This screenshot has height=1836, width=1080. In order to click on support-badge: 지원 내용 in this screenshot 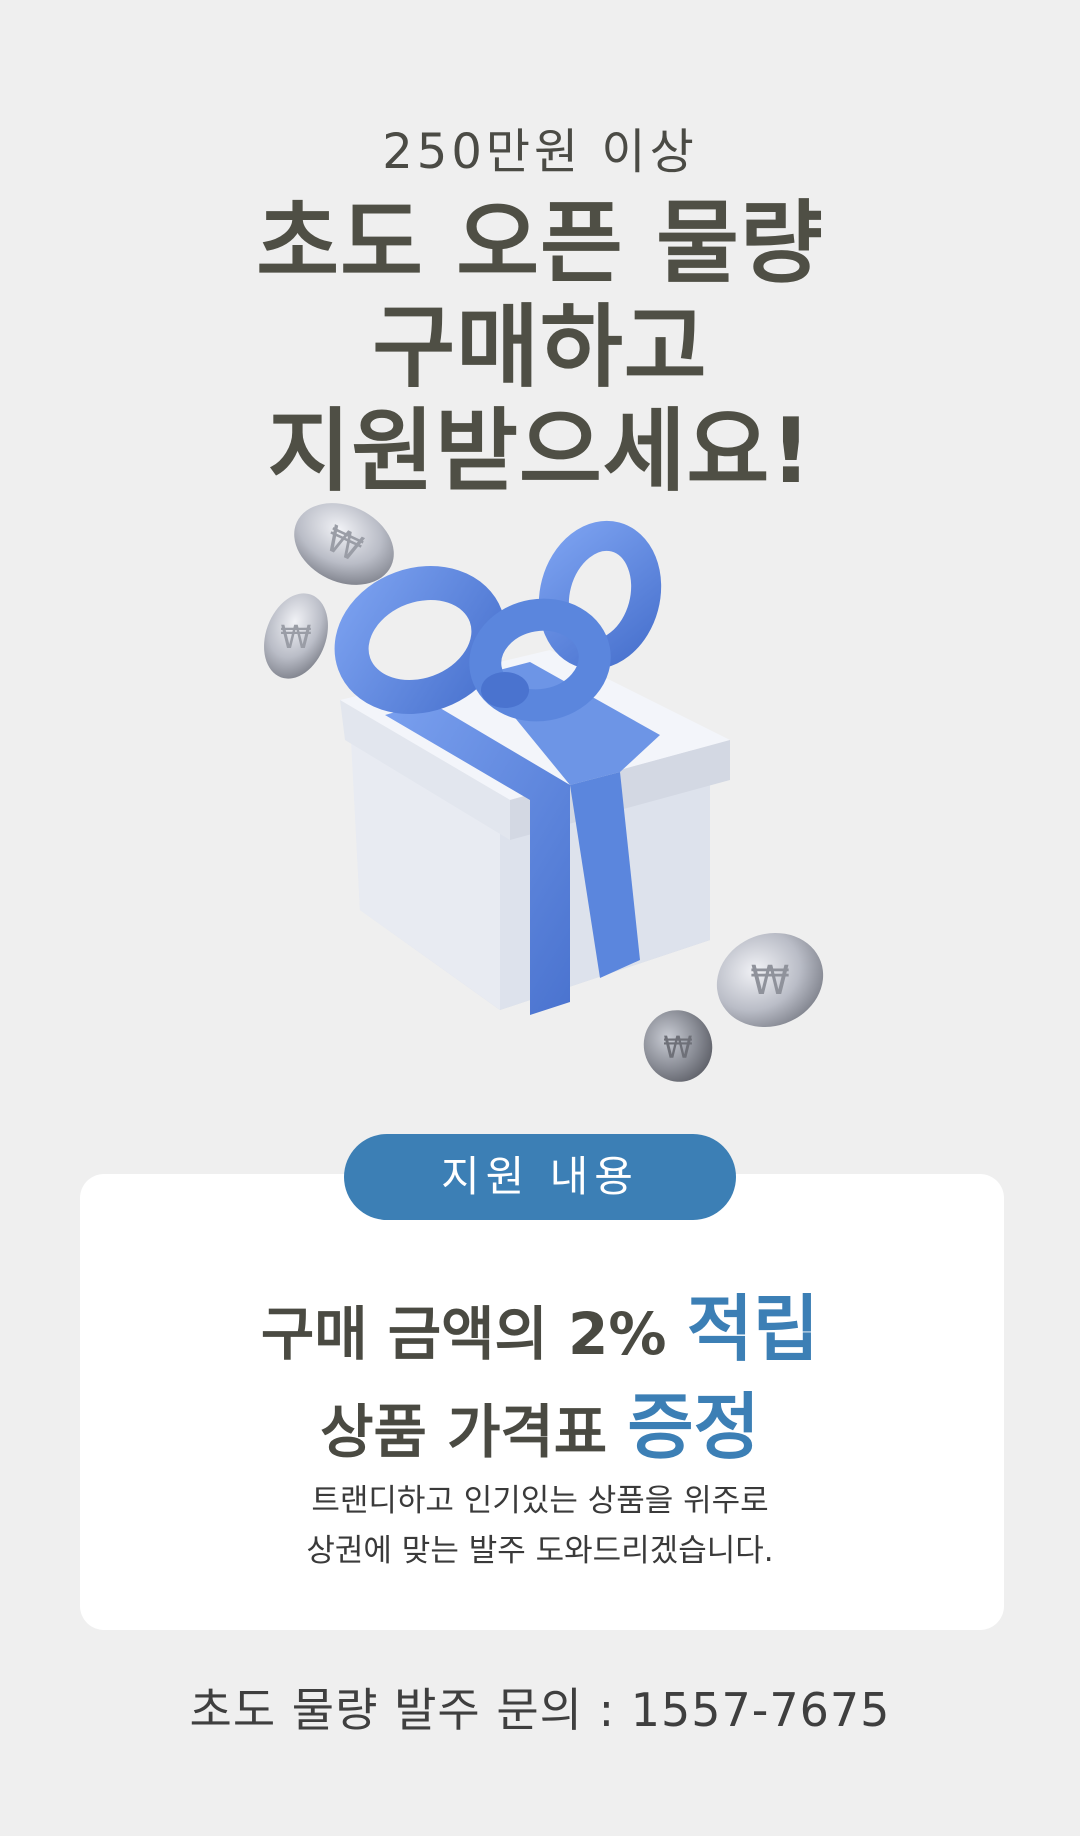, I will do `click(540, 1177)`.